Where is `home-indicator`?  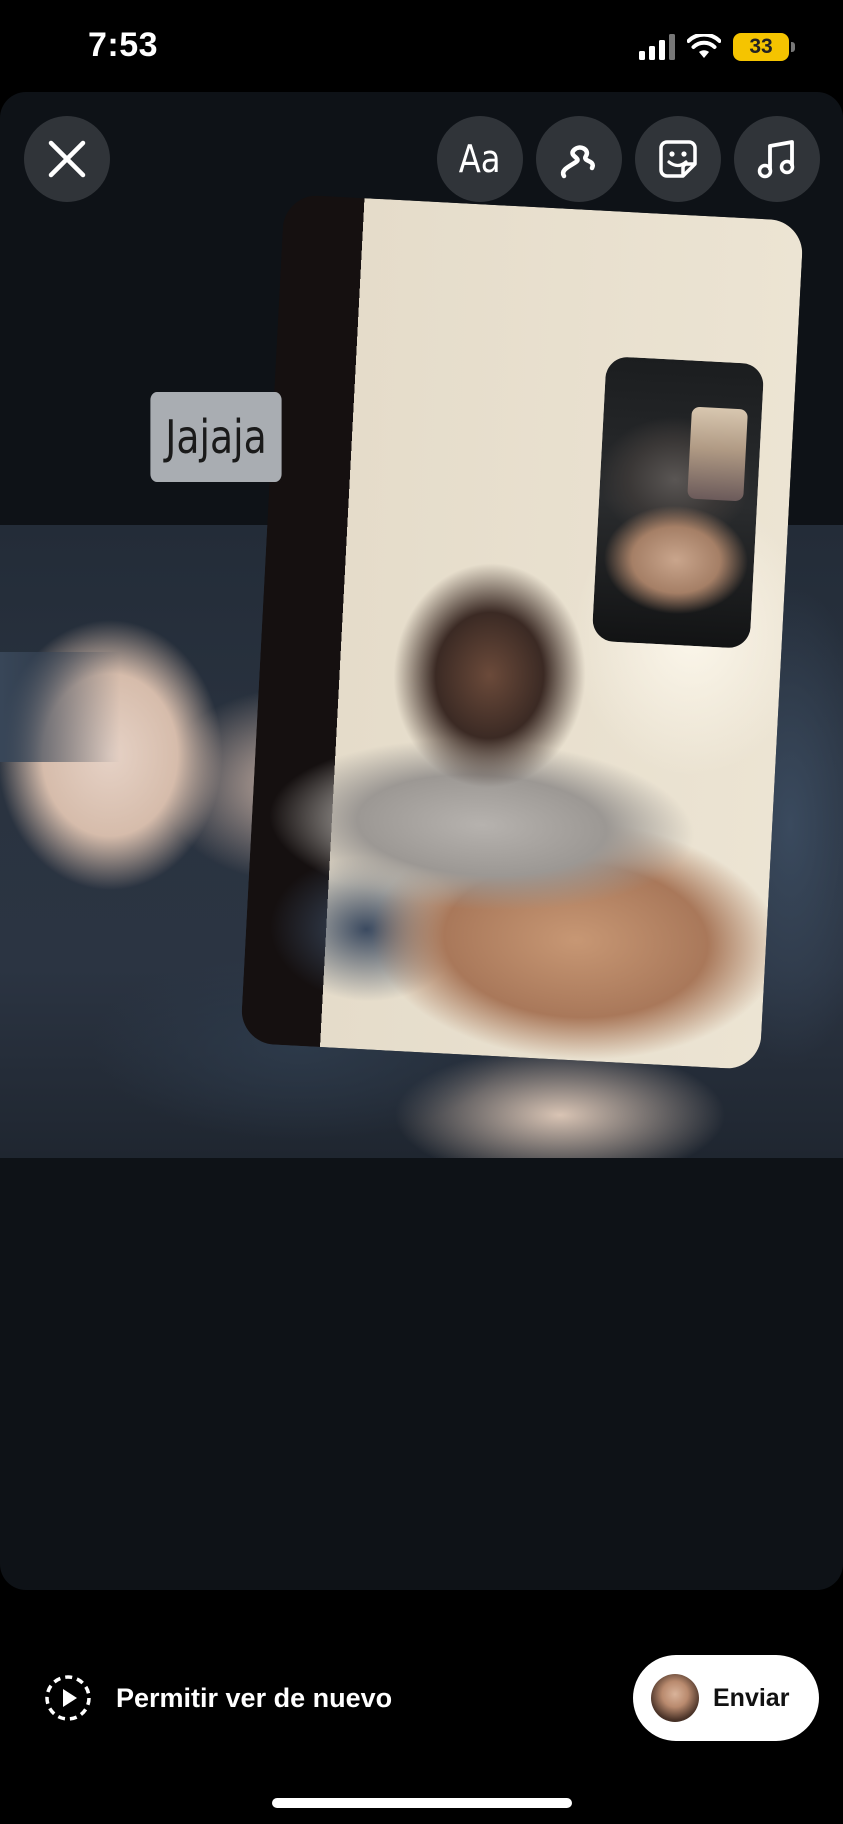
home-indicator is located at coordinates (422, 1803).